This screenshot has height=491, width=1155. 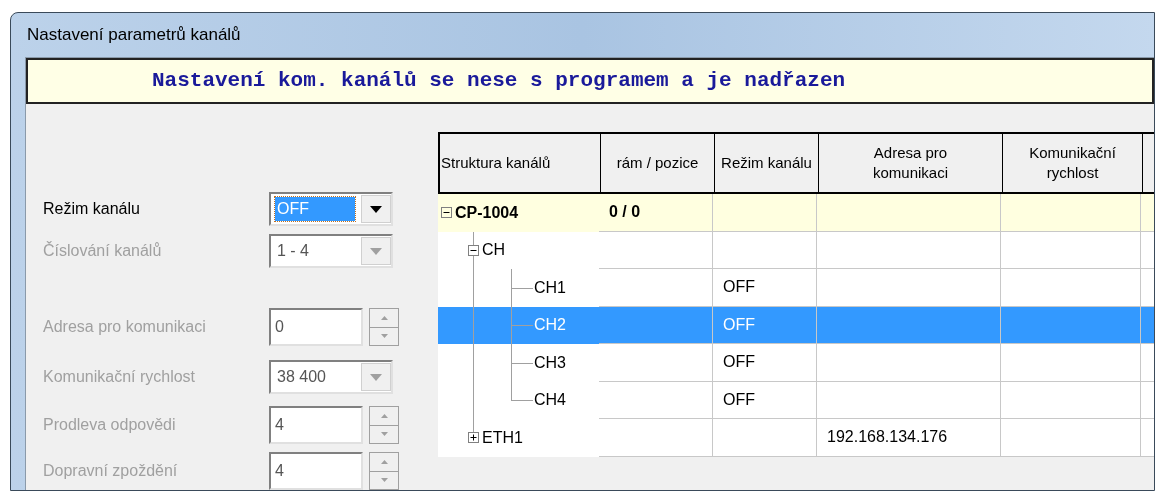 What do you see at coordinates (887, 437) in the screenshot?
I see `table-cell-text: 192.168.134.176` at bounding box center [887, 437].